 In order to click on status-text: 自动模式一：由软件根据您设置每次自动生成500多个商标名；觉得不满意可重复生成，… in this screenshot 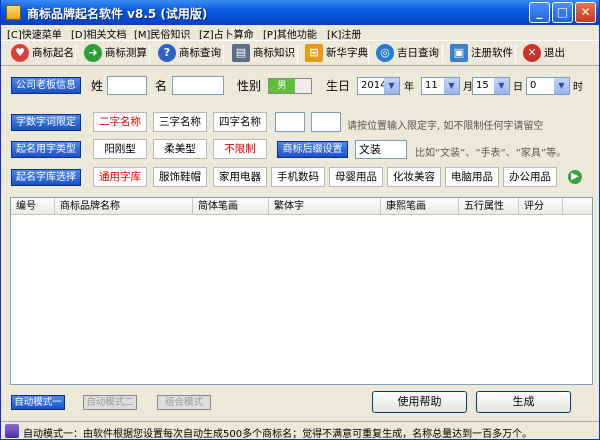, I will do `click(278, 434)`.